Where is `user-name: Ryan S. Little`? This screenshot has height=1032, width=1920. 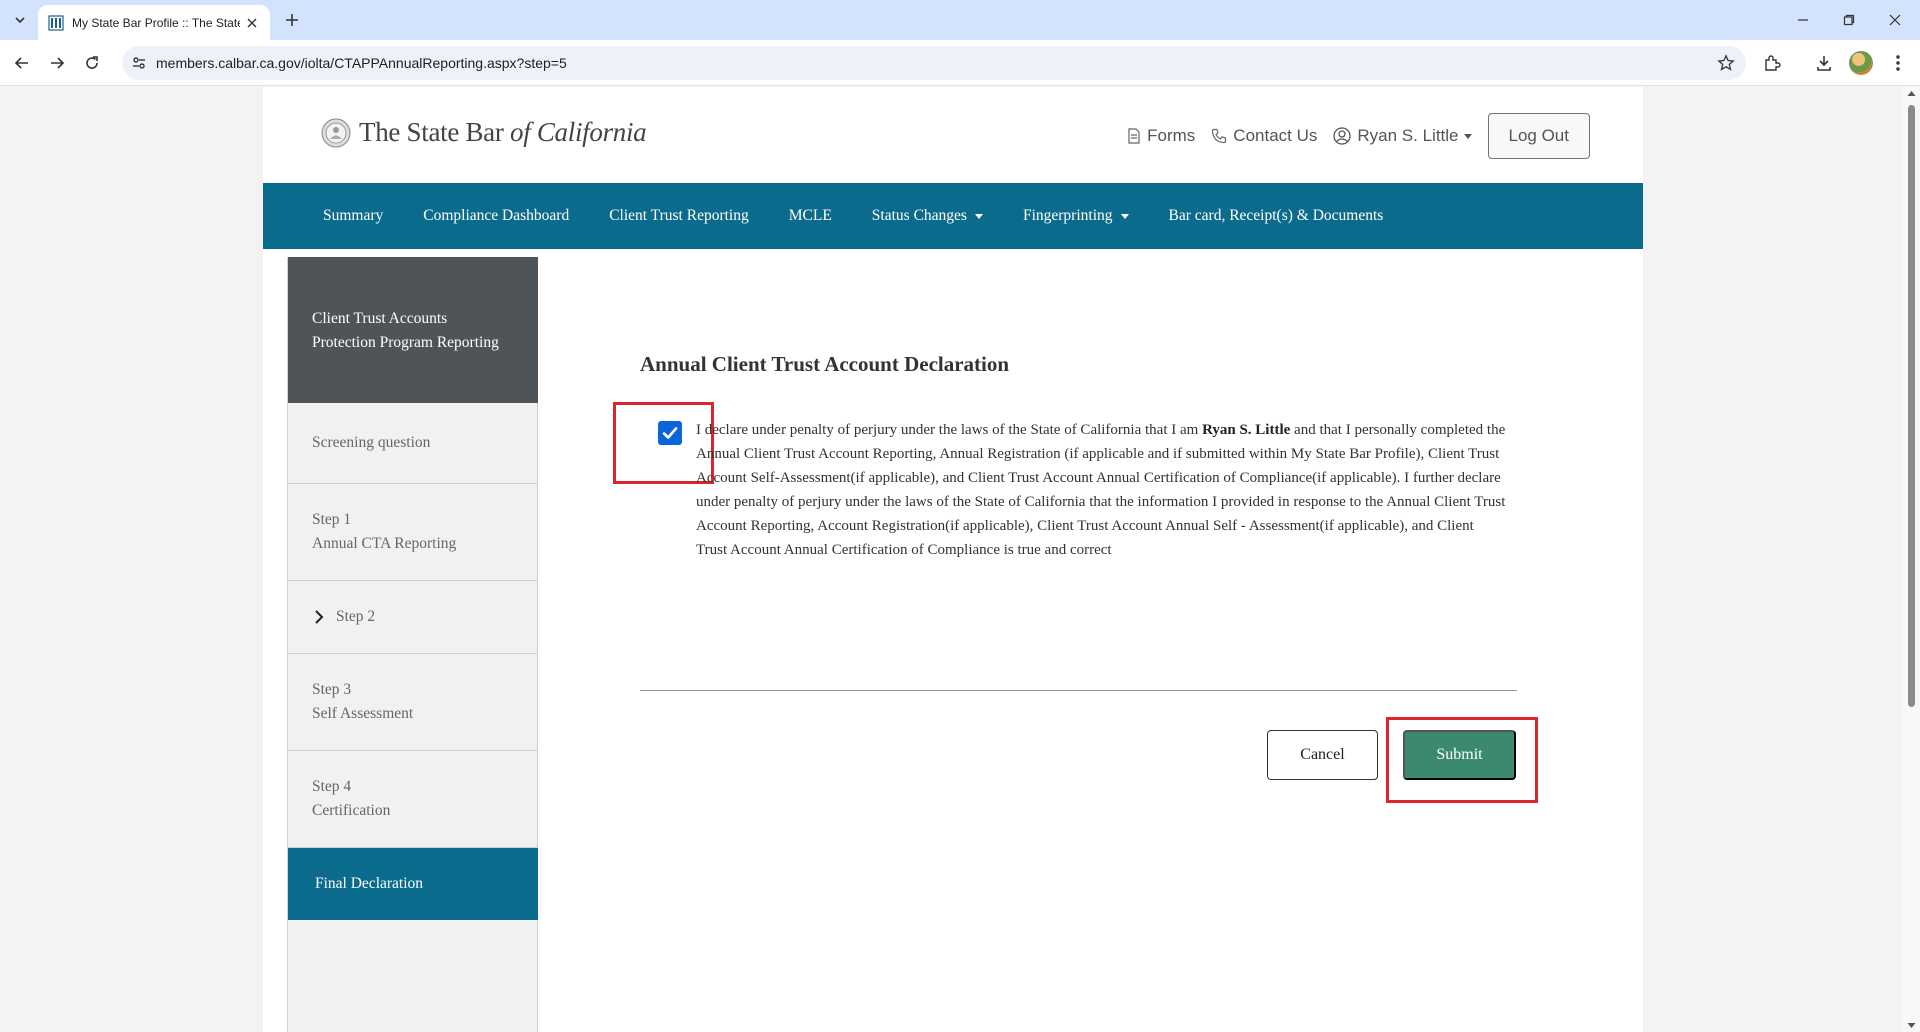 user-name: Ryan S. Little is located at coordinates (1408, 135).